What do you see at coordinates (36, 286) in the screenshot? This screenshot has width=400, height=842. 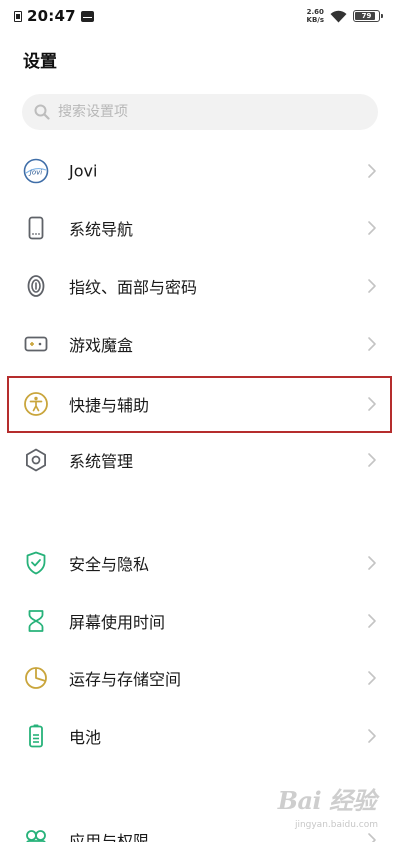 I see `fingerprint-icon` at bounding box center [36, 286].